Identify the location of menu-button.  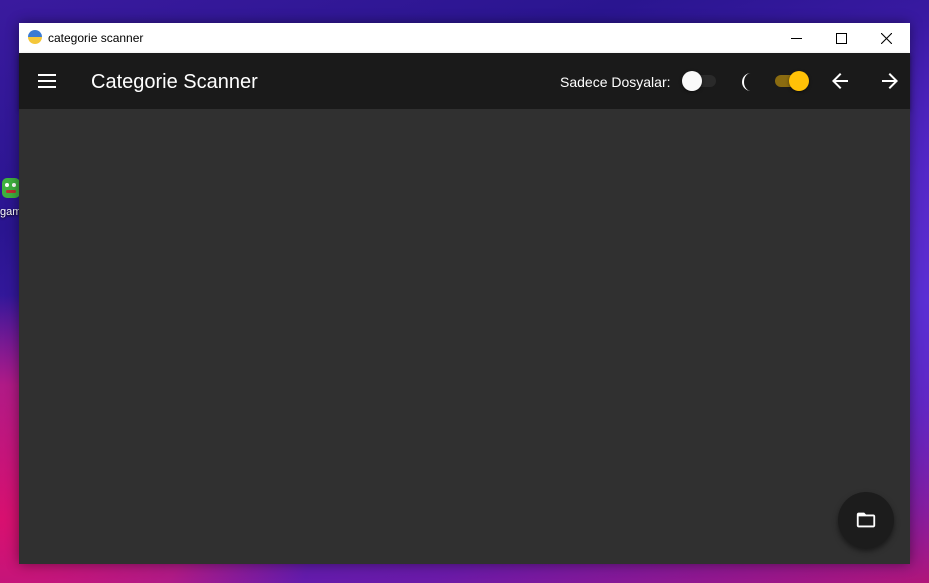
(47, 81).